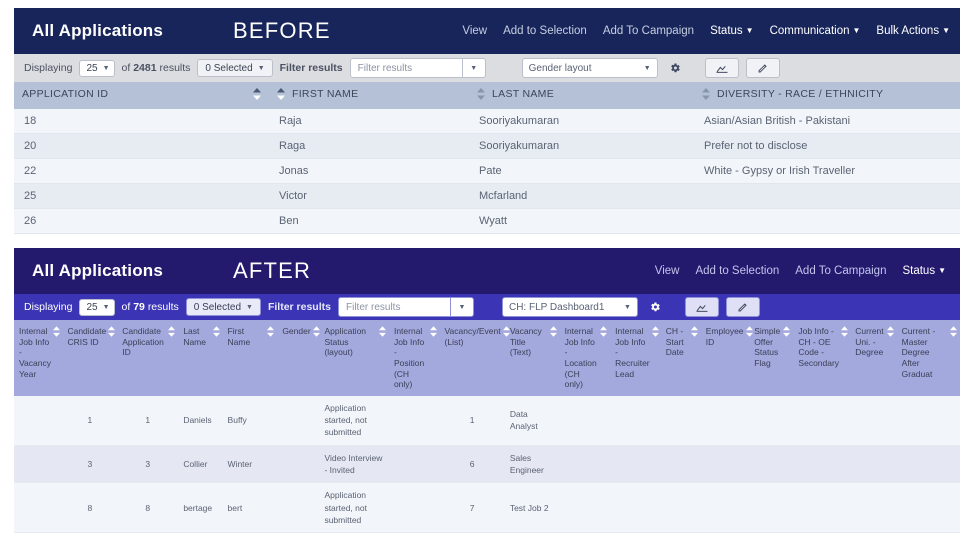  What do you see at coordinates (581, 121) in the screenshot?
I see `table-cell: Sooriyakumaran` at bounding box center [581, 121].